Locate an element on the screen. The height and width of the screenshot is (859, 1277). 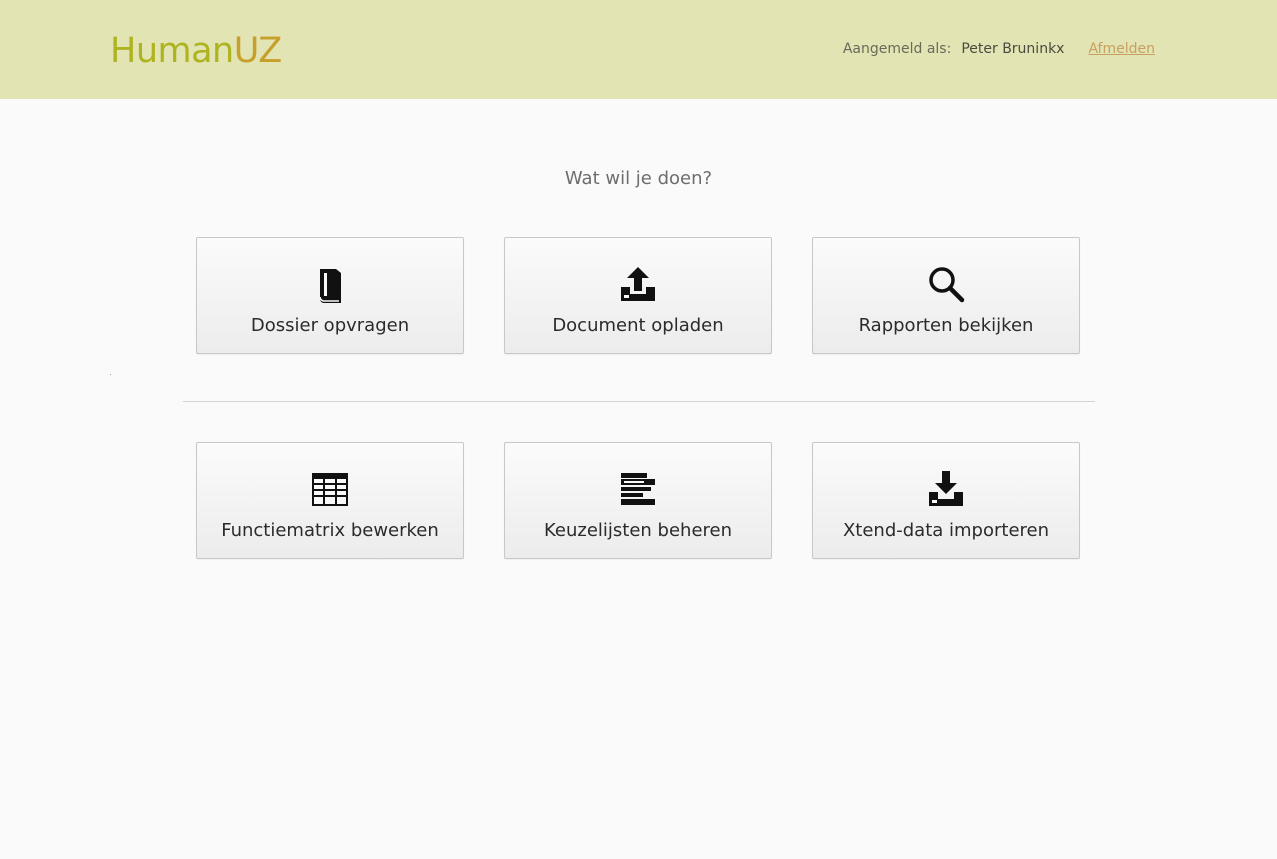
tile-rapporten-bekijken: Rapporten bekijken is located at coordinates (946, 295).